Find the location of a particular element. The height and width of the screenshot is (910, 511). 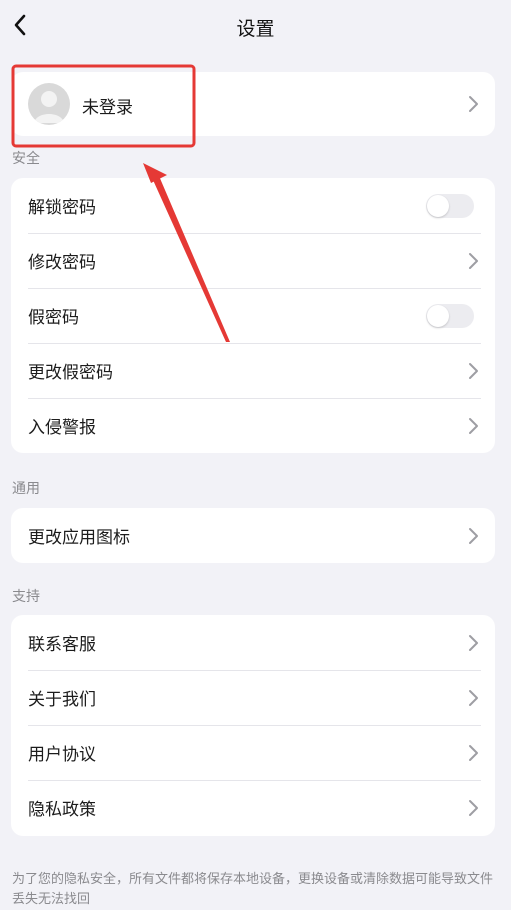

row-label: 假密码 is located at coordinates (53, 318).